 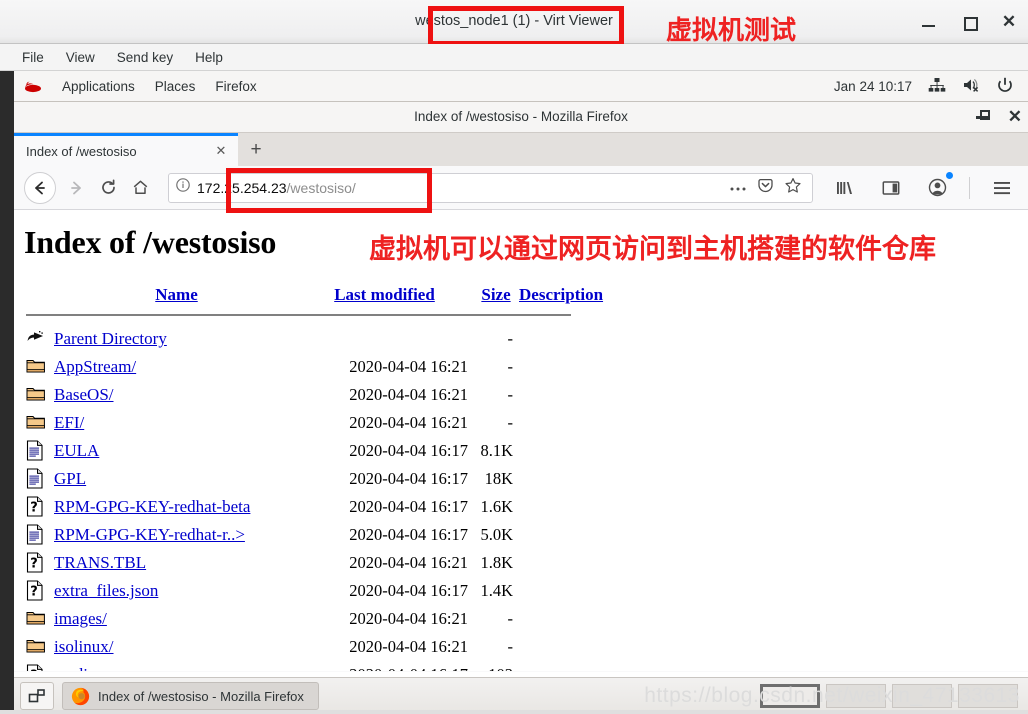 What do you see at coordinates (126, 149) in the screenshot?
I see `tab-index-of-westosiso: Index of /westosiso ✕` at bounding box center [126, 149].